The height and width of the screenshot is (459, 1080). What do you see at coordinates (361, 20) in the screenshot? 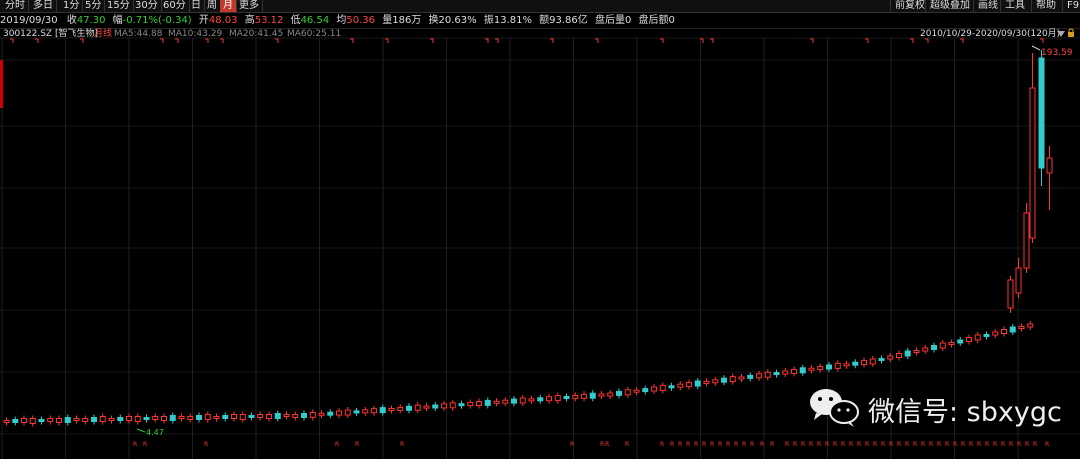
I see `avg-value: 50.36` at bounding box center [361, 20].